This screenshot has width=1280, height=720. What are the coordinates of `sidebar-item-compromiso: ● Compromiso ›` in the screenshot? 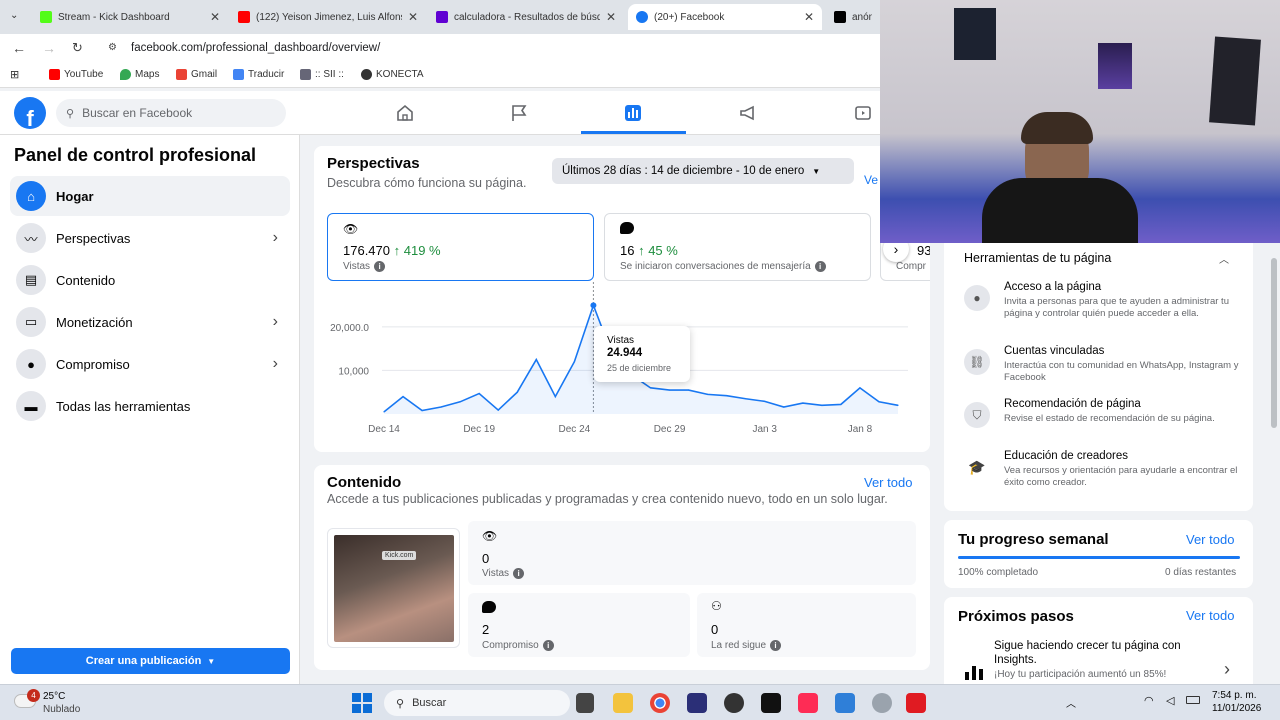 It's located at (150, 364).